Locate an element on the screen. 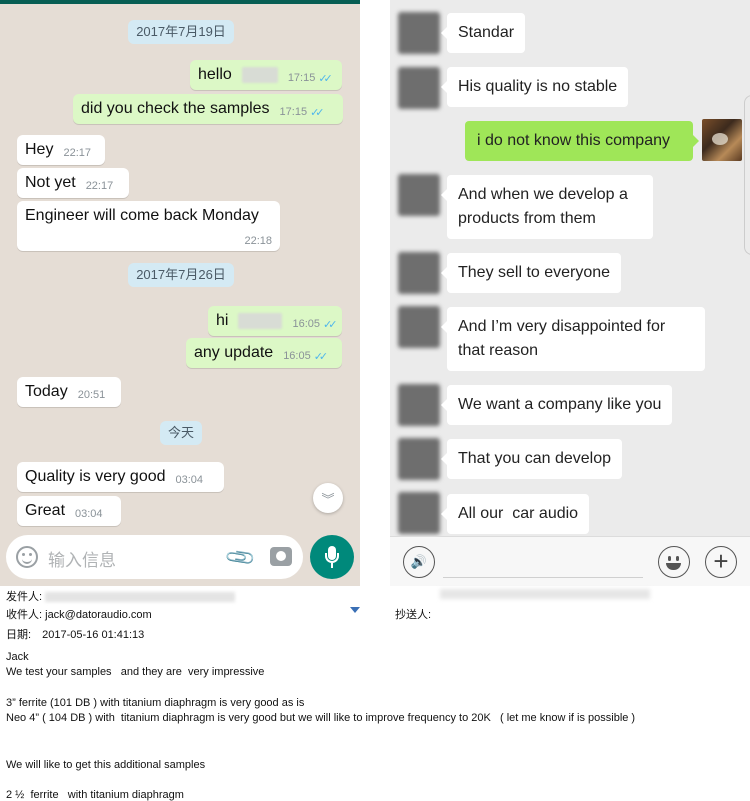  to-row: 收件人: jack@datoraudio.com is located at coordinates (79, 614).